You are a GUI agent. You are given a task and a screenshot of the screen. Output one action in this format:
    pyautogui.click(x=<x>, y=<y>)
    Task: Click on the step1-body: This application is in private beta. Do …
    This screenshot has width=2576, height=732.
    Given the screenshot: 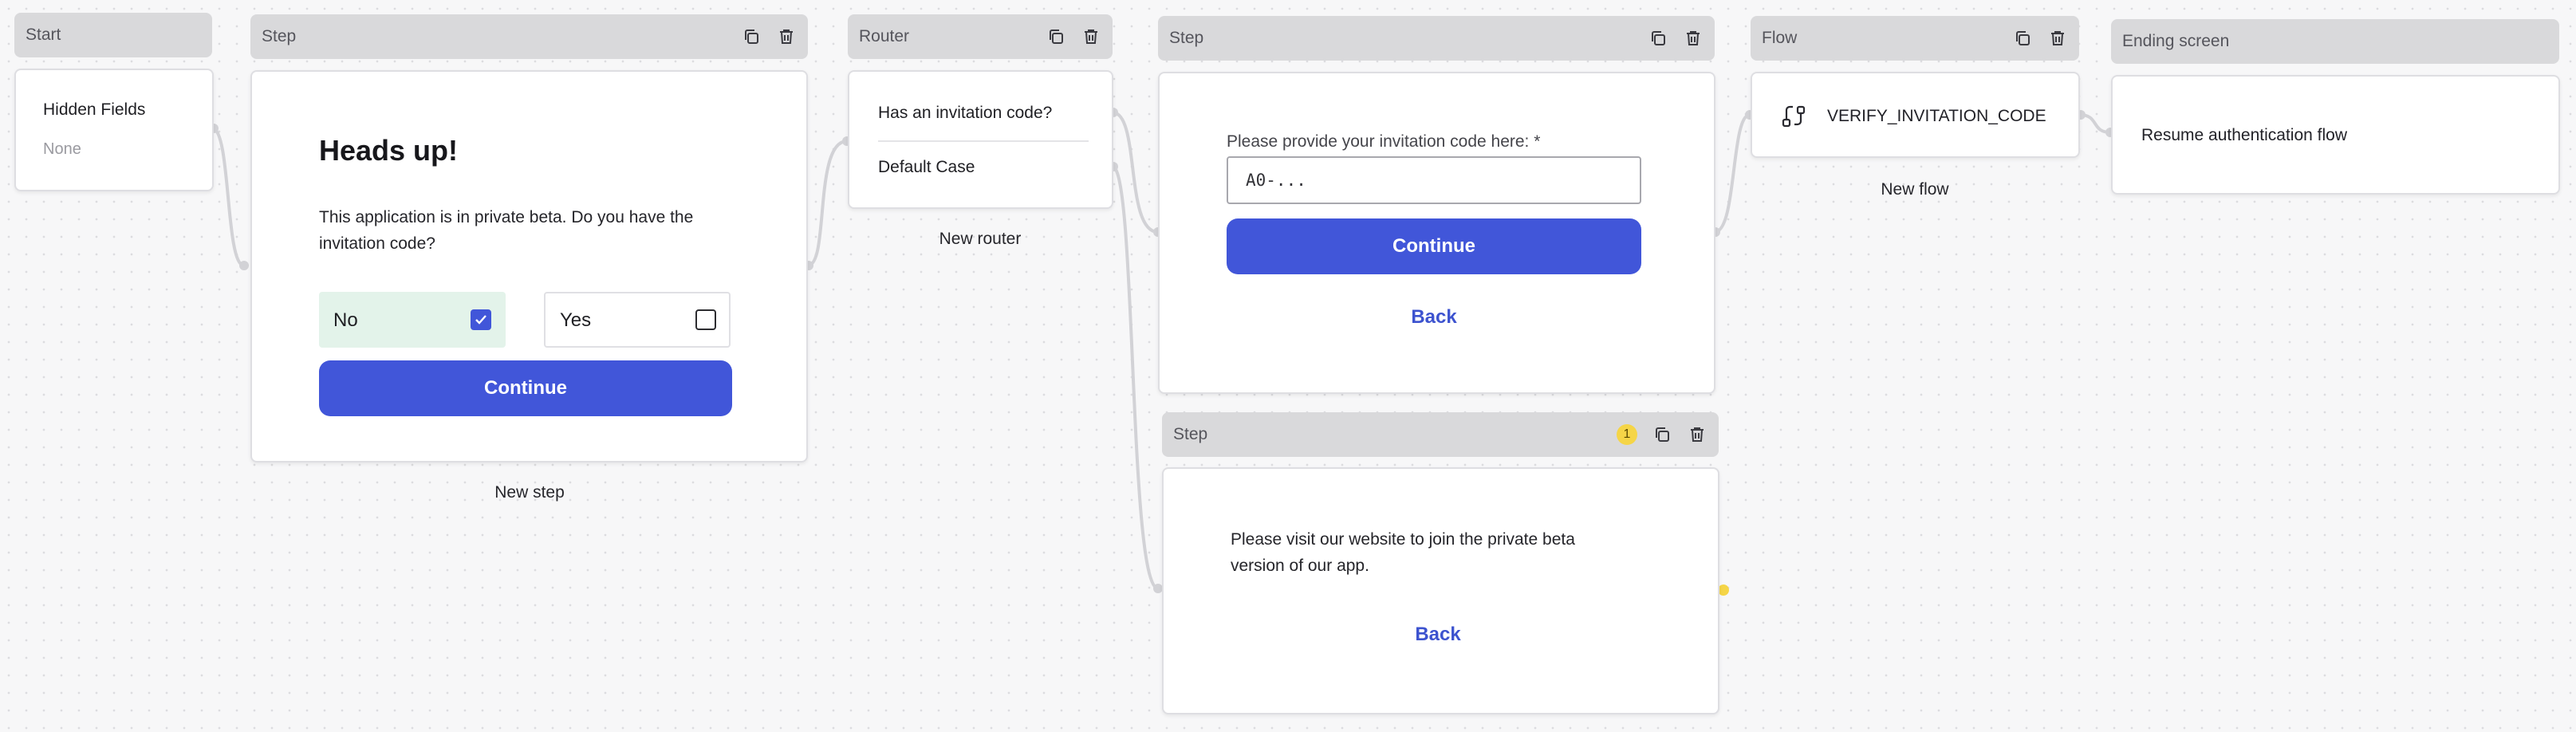 What is the action you would take?
    pyautogui.click(x=506, y=230)
    